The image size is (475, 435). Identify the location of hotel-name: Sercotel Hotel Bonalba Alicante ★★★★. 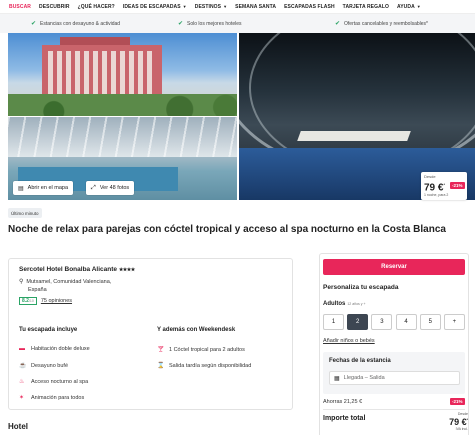
(77, 269).